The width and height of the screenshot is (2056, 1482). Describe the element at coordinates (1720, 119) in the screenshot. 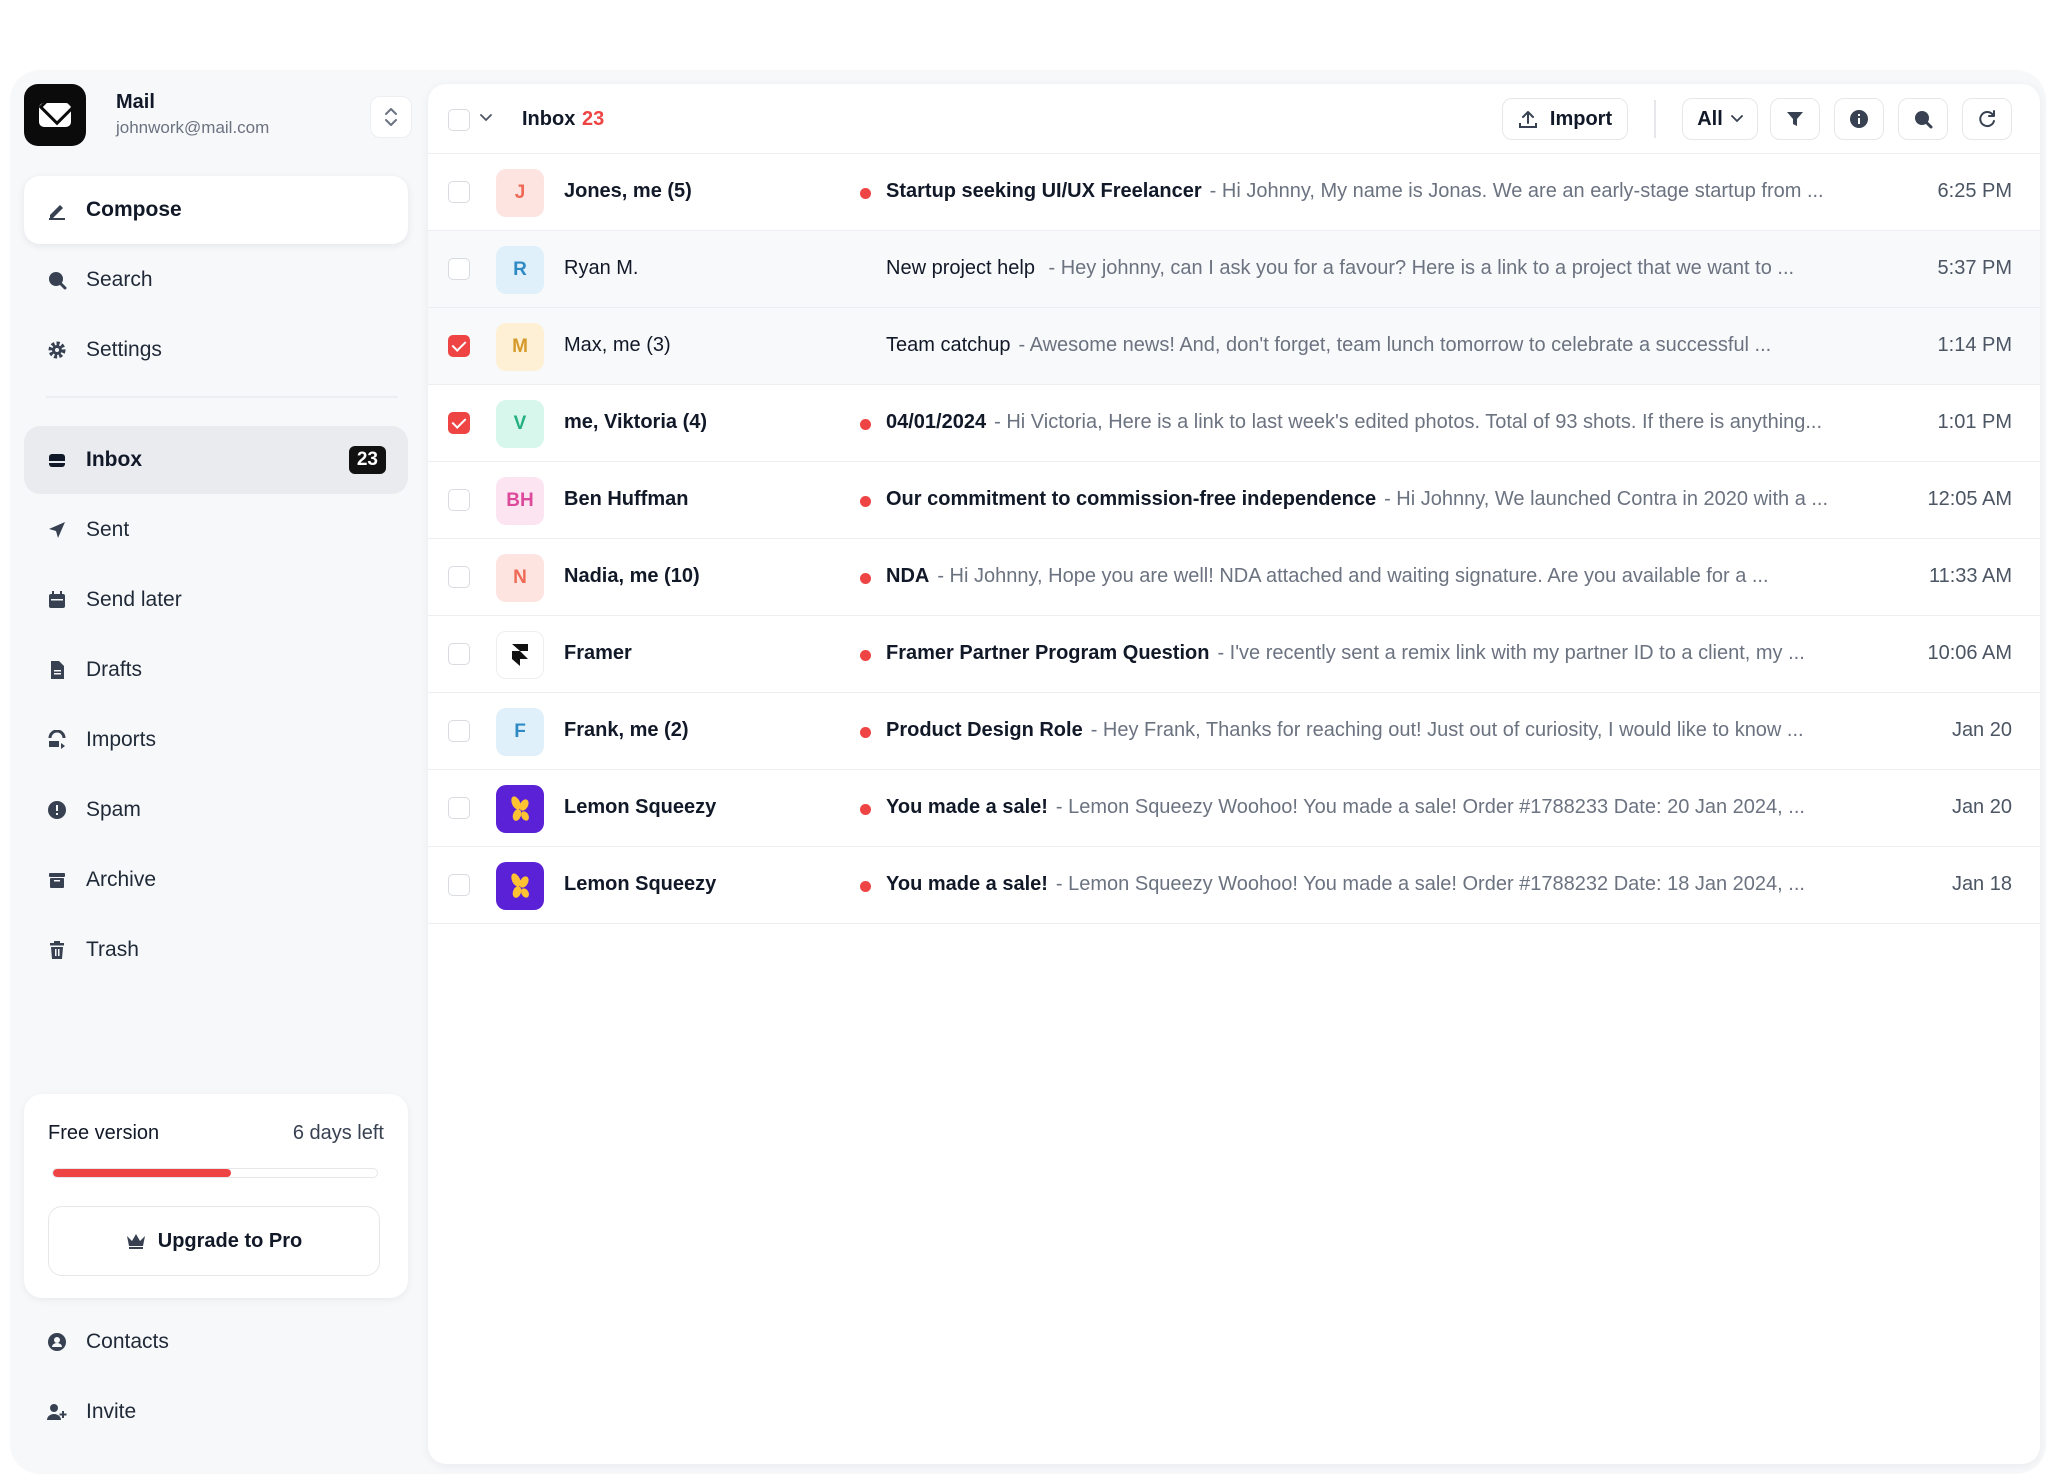

I see `filter-dropdown: All` at that location.